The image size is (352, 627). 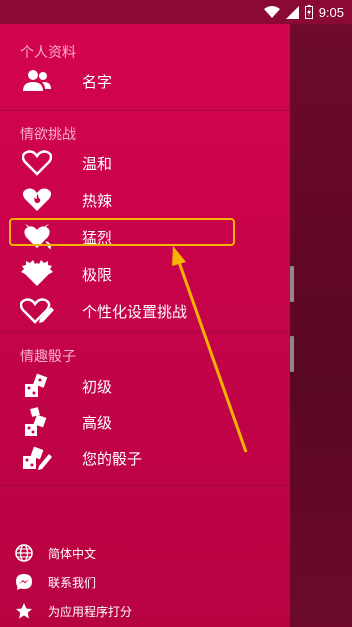 I want to click on status-bar: 9:05, so click(x=176, y=12).